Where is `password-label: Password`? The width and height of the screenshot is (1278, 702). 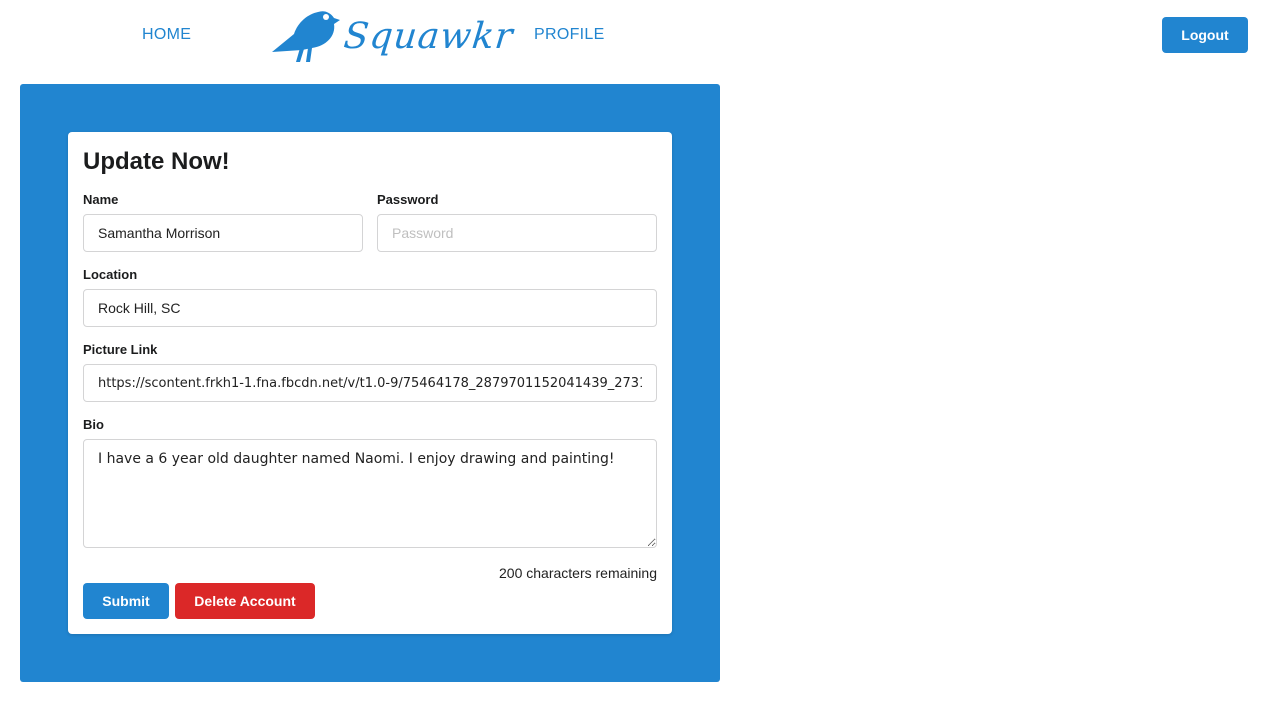
password-label: Password is located at coordinates (408, 199).